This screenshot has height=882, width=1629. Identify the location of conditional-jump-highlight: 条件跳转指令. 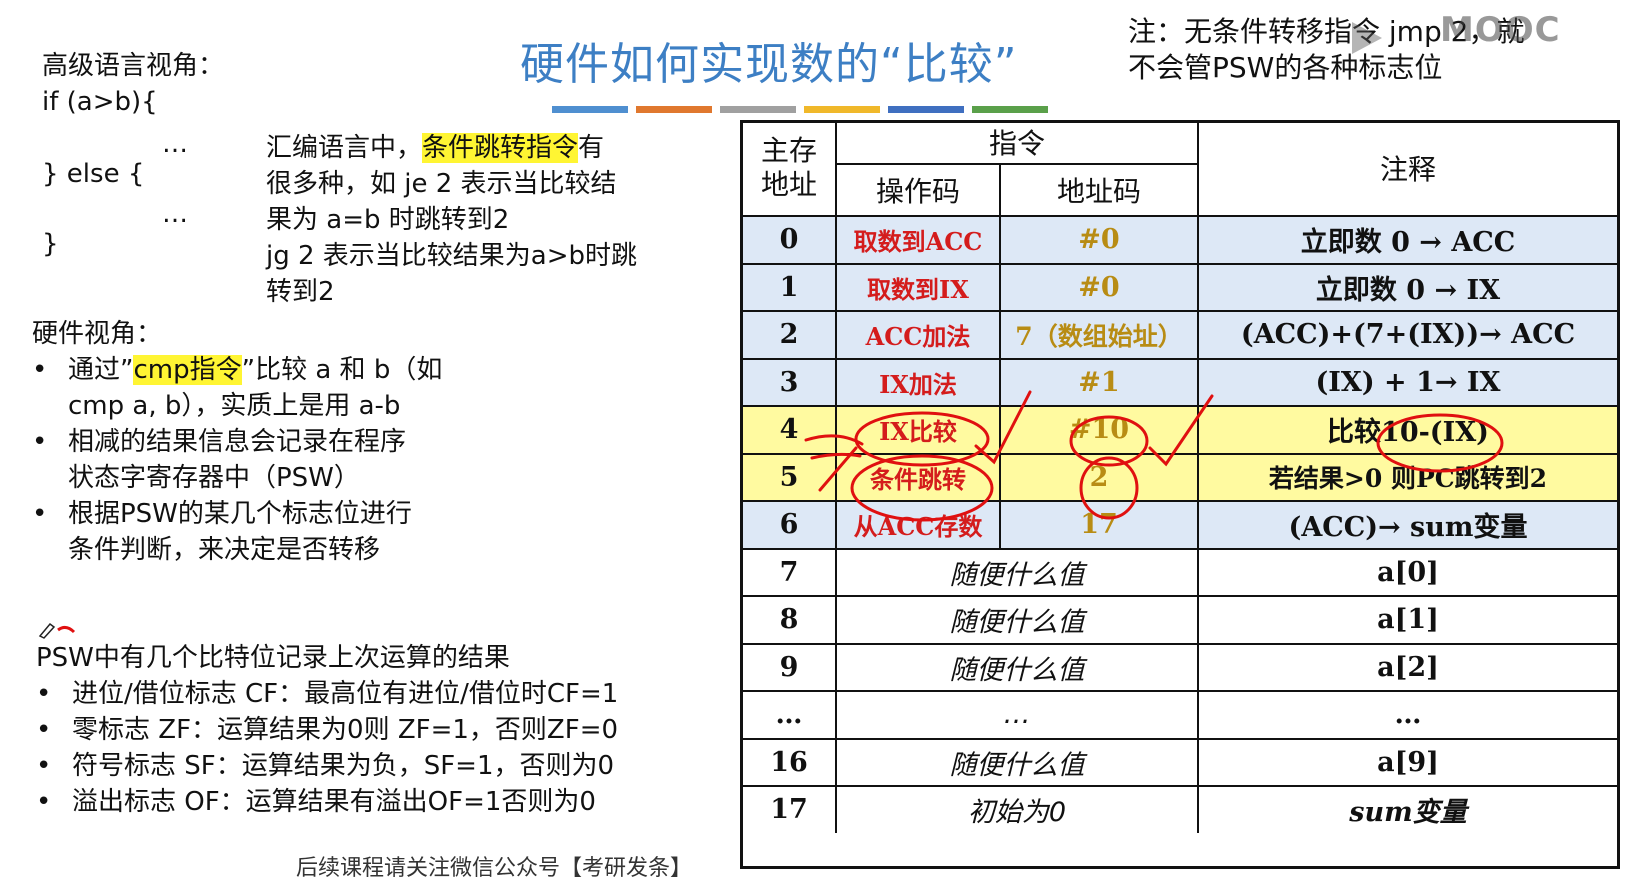
(500, 148).